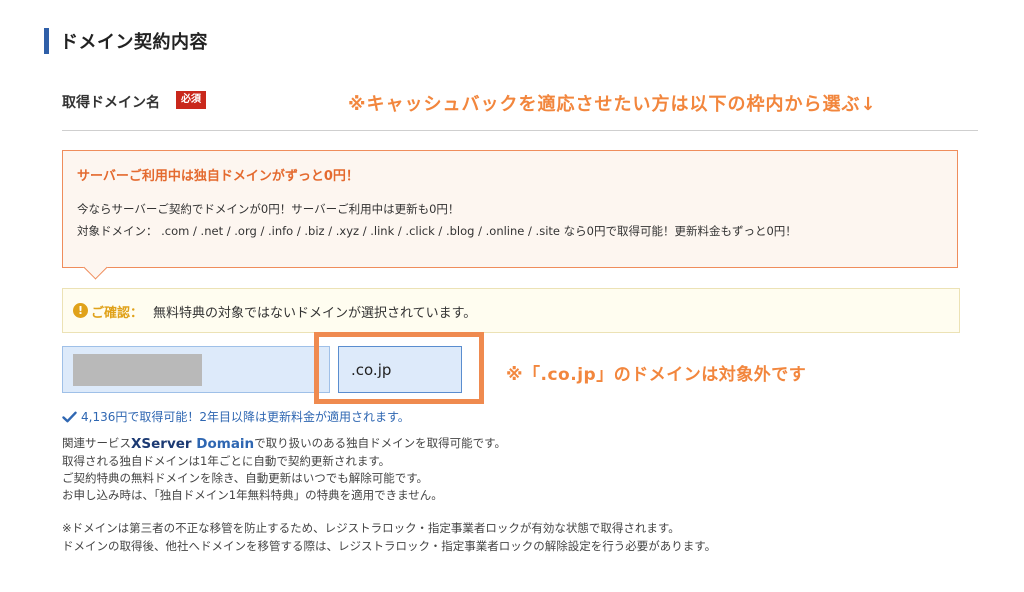 This screenshot has height=592, width=1024. What do you see at coordinates (117, 313) in the screenshot?
I see `confirmation-label: ご確認：` at bounding box center [117, 313].